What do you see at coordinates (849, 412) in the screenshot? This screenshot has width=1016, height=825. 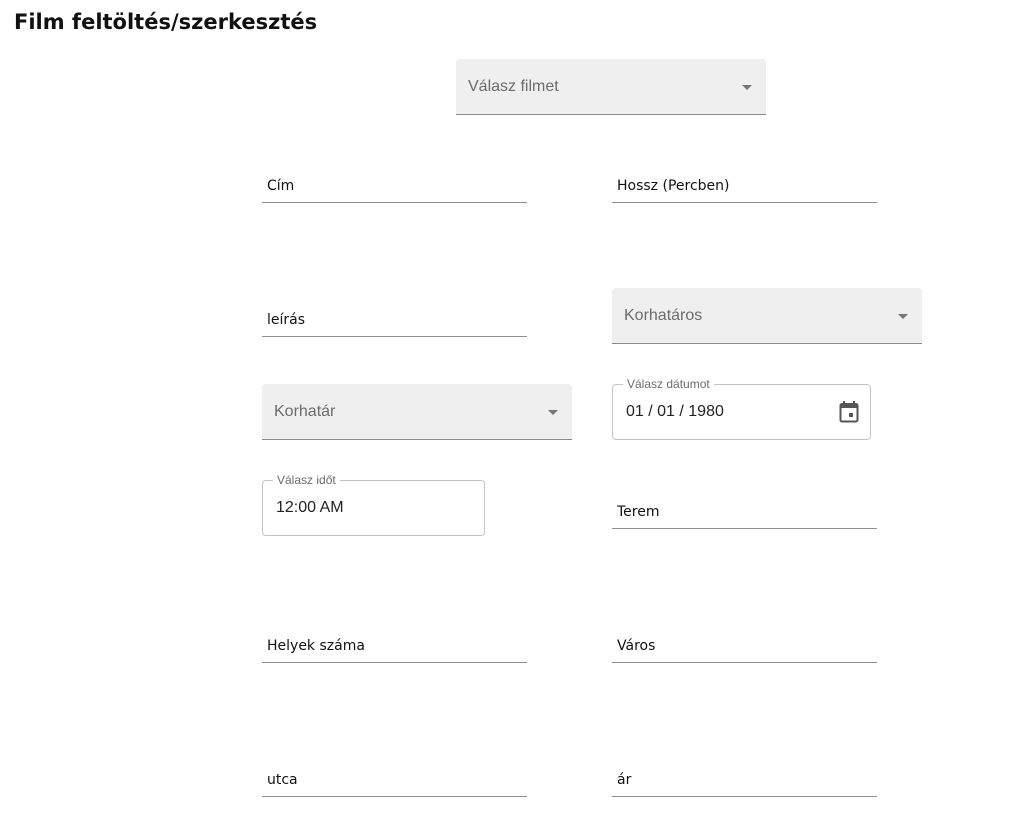 I see `calendar-icon` at bounding box center [849, 412].